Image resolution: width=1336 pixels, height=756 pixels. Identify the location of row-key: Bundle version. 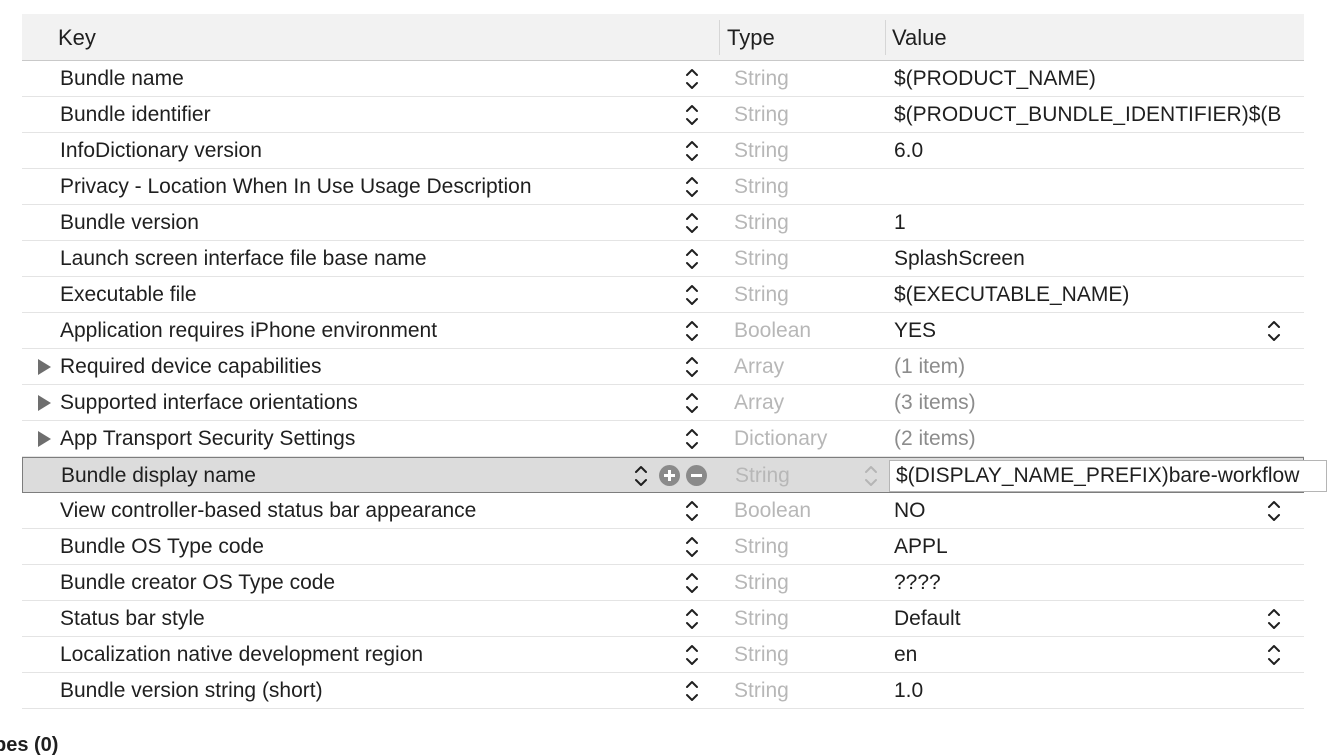
(129, 223).